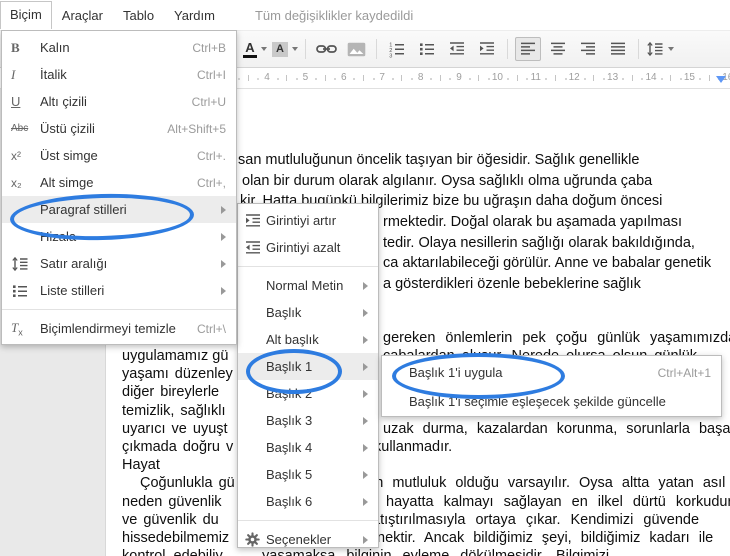 The width and height of the screenshot is (730, 556). Describe the element at coordinates (457, 49) in the screenshot. I see `decrease-indent-button` at that location.